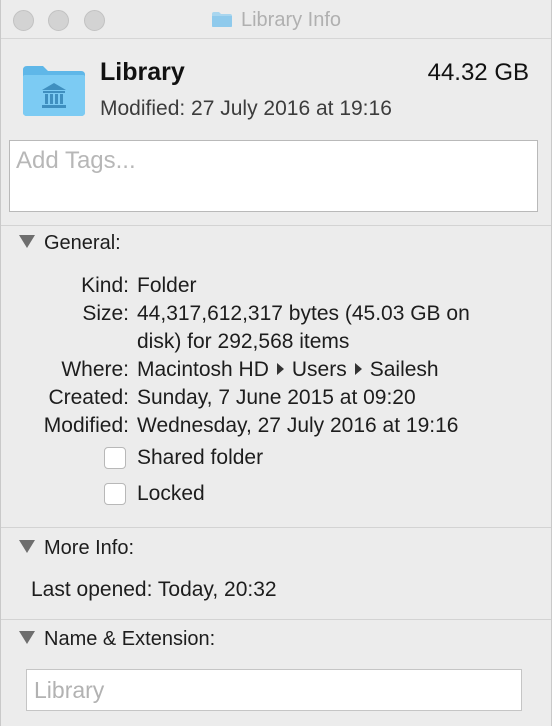  I want to click on more-info-heading: More Info:, so click(89, 548).